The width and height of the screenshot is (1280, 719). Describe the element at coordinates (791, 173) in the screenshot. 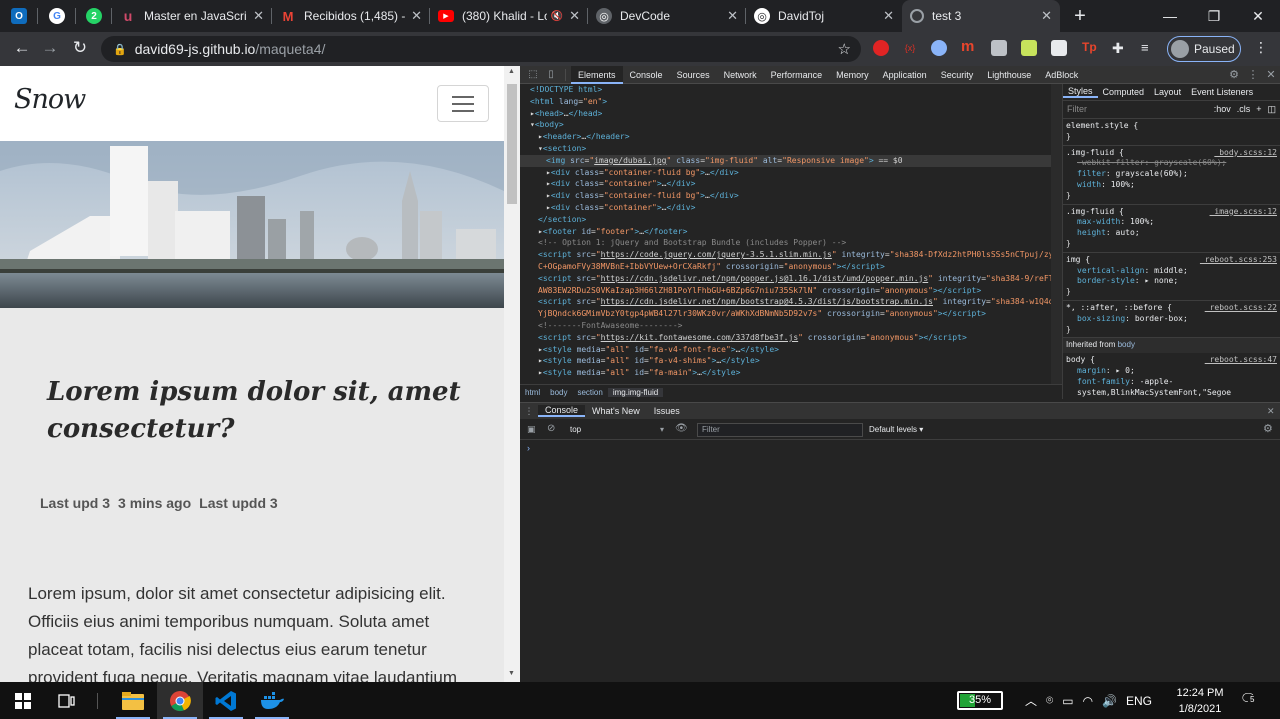

I see `dom-node-line: ▸<div class="container-fluid bg">…</div>` at that location.